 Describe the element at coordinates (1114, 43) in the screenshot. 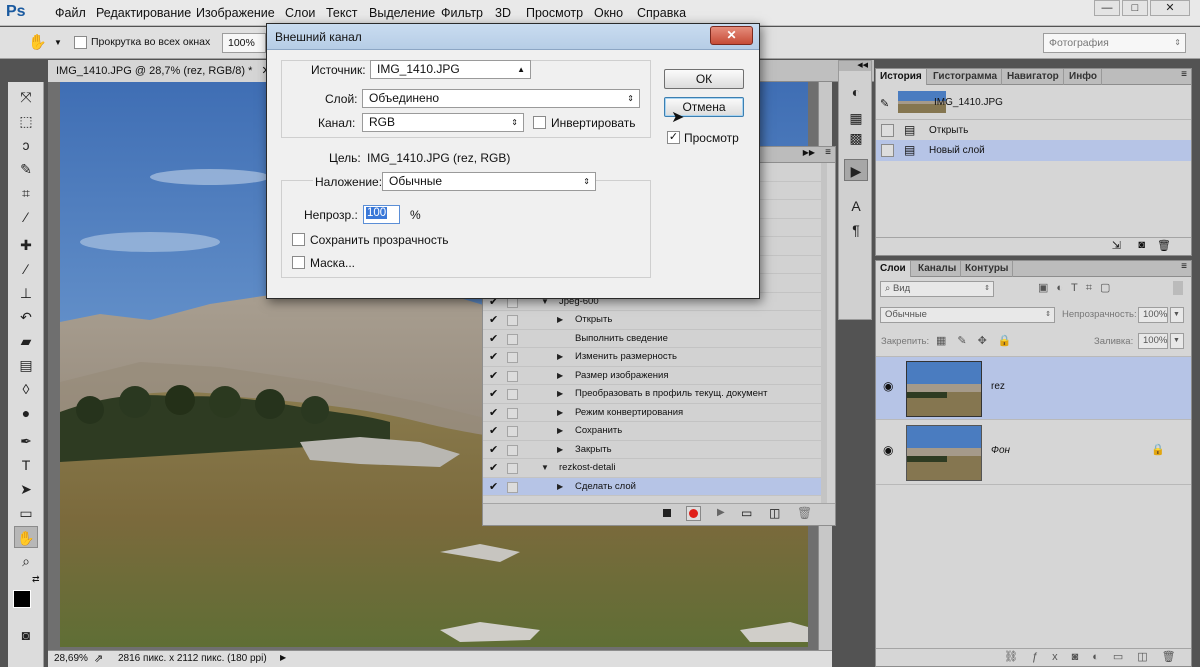

I see `workspace-select: Фотография ⇕` at that location.